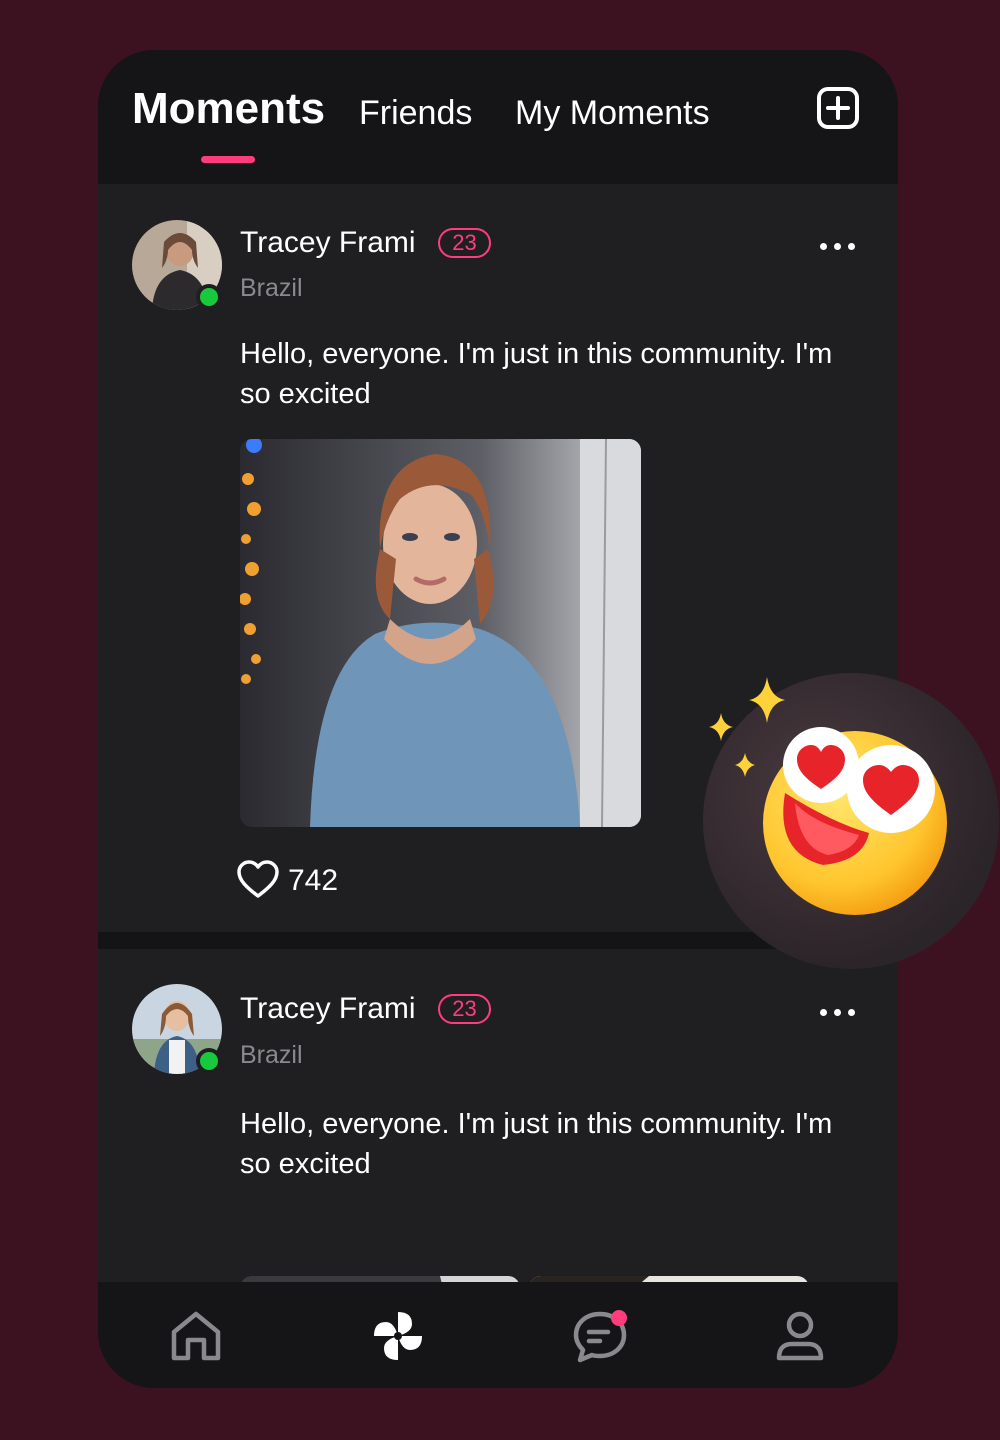  Describe the element at coordinates (600, 1336) in the screenshot. I see `nav-chat` at that location.